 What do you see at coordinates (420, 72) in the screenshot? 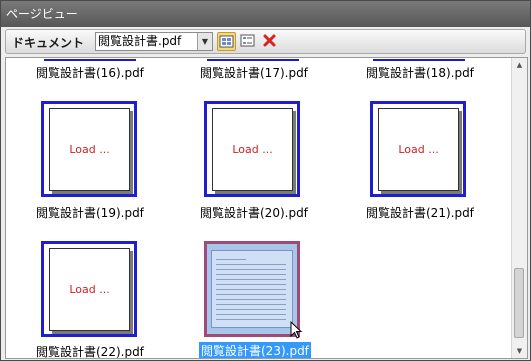
I see `page-caption: 閲覧設計書(18).pdf` at bounding box center [420, 72].